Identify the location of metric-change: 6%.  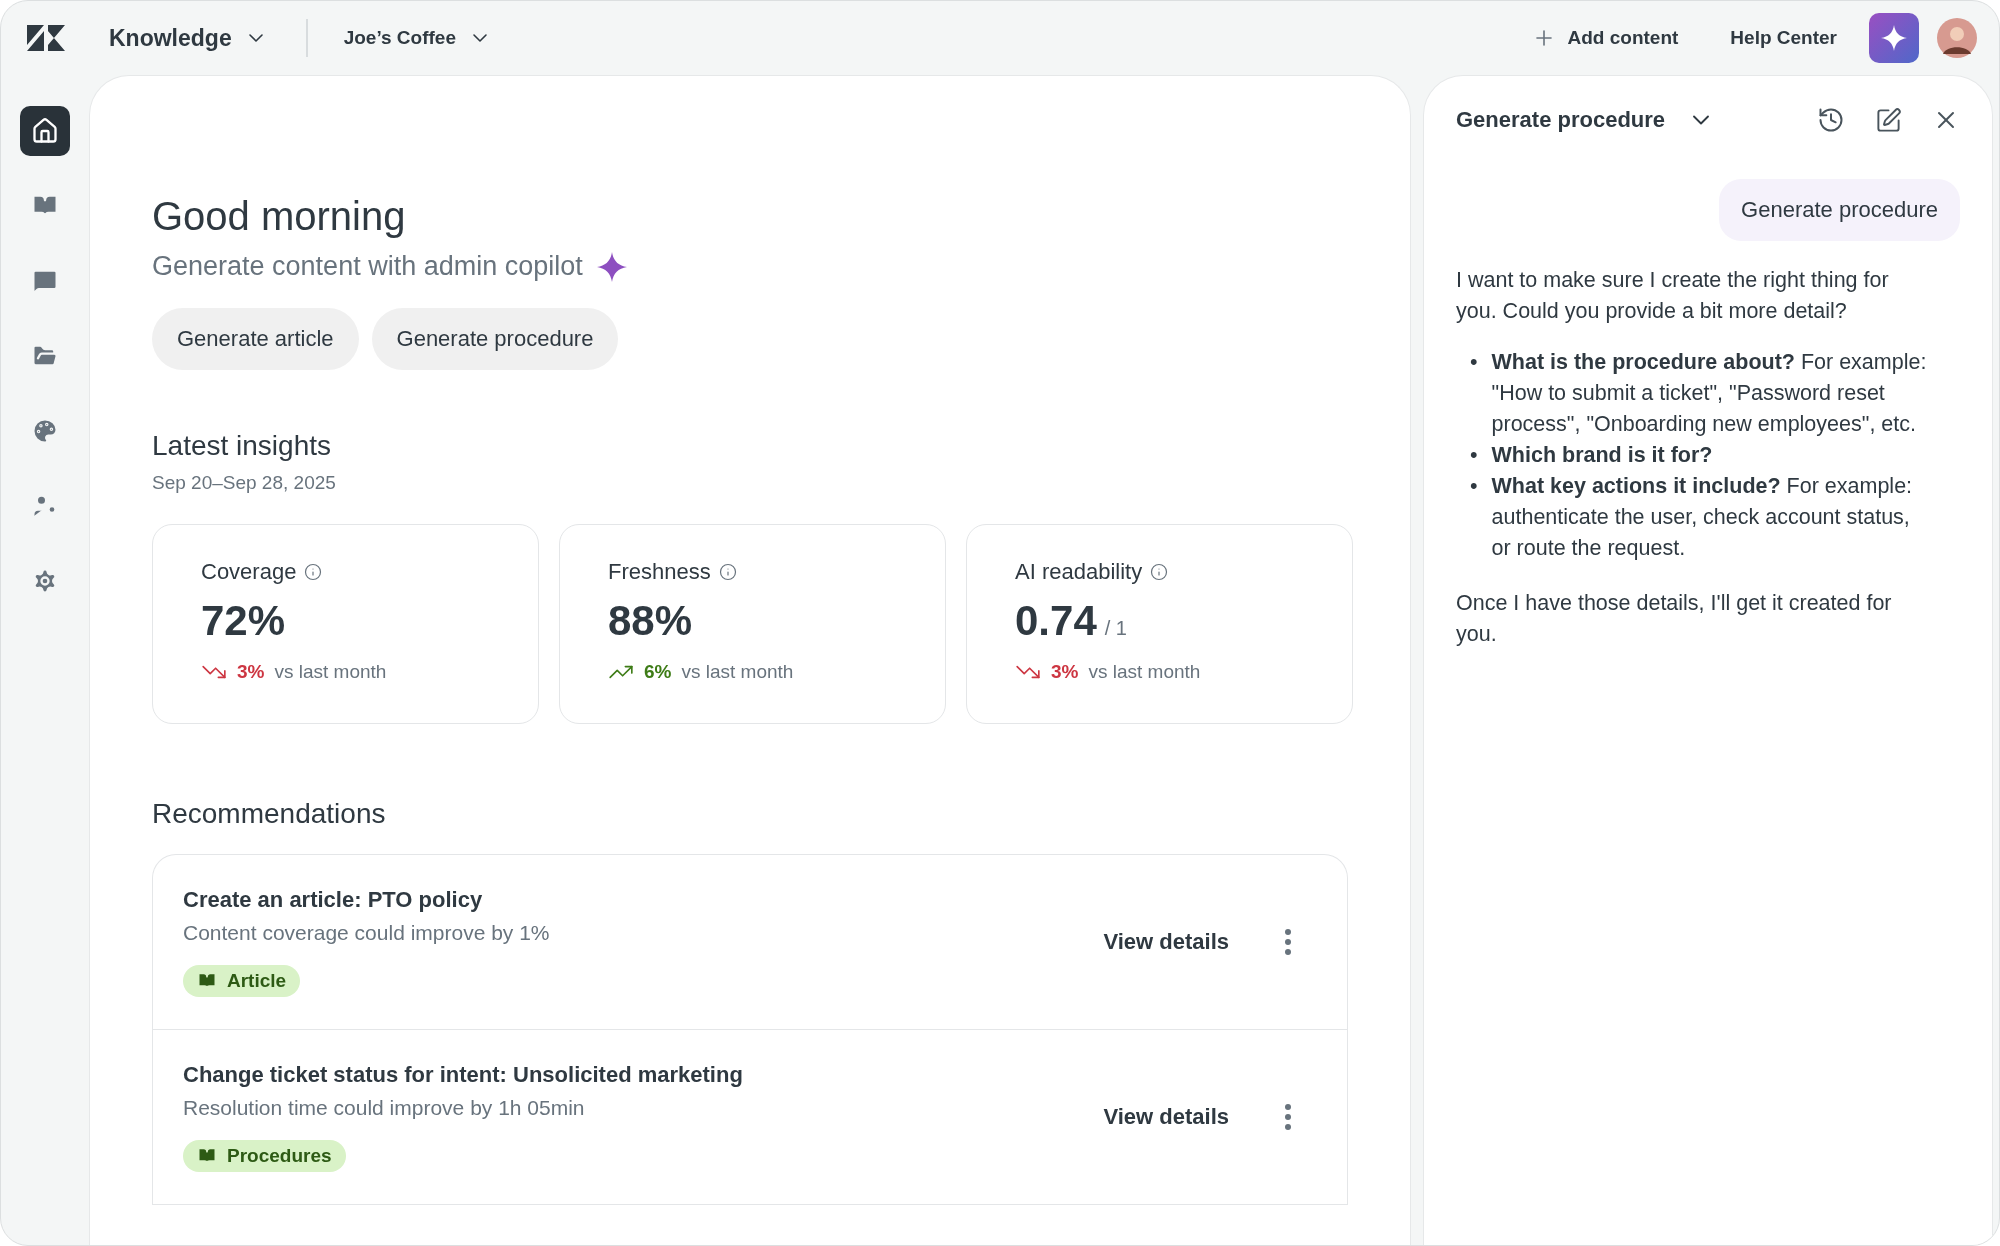
(658, 672).